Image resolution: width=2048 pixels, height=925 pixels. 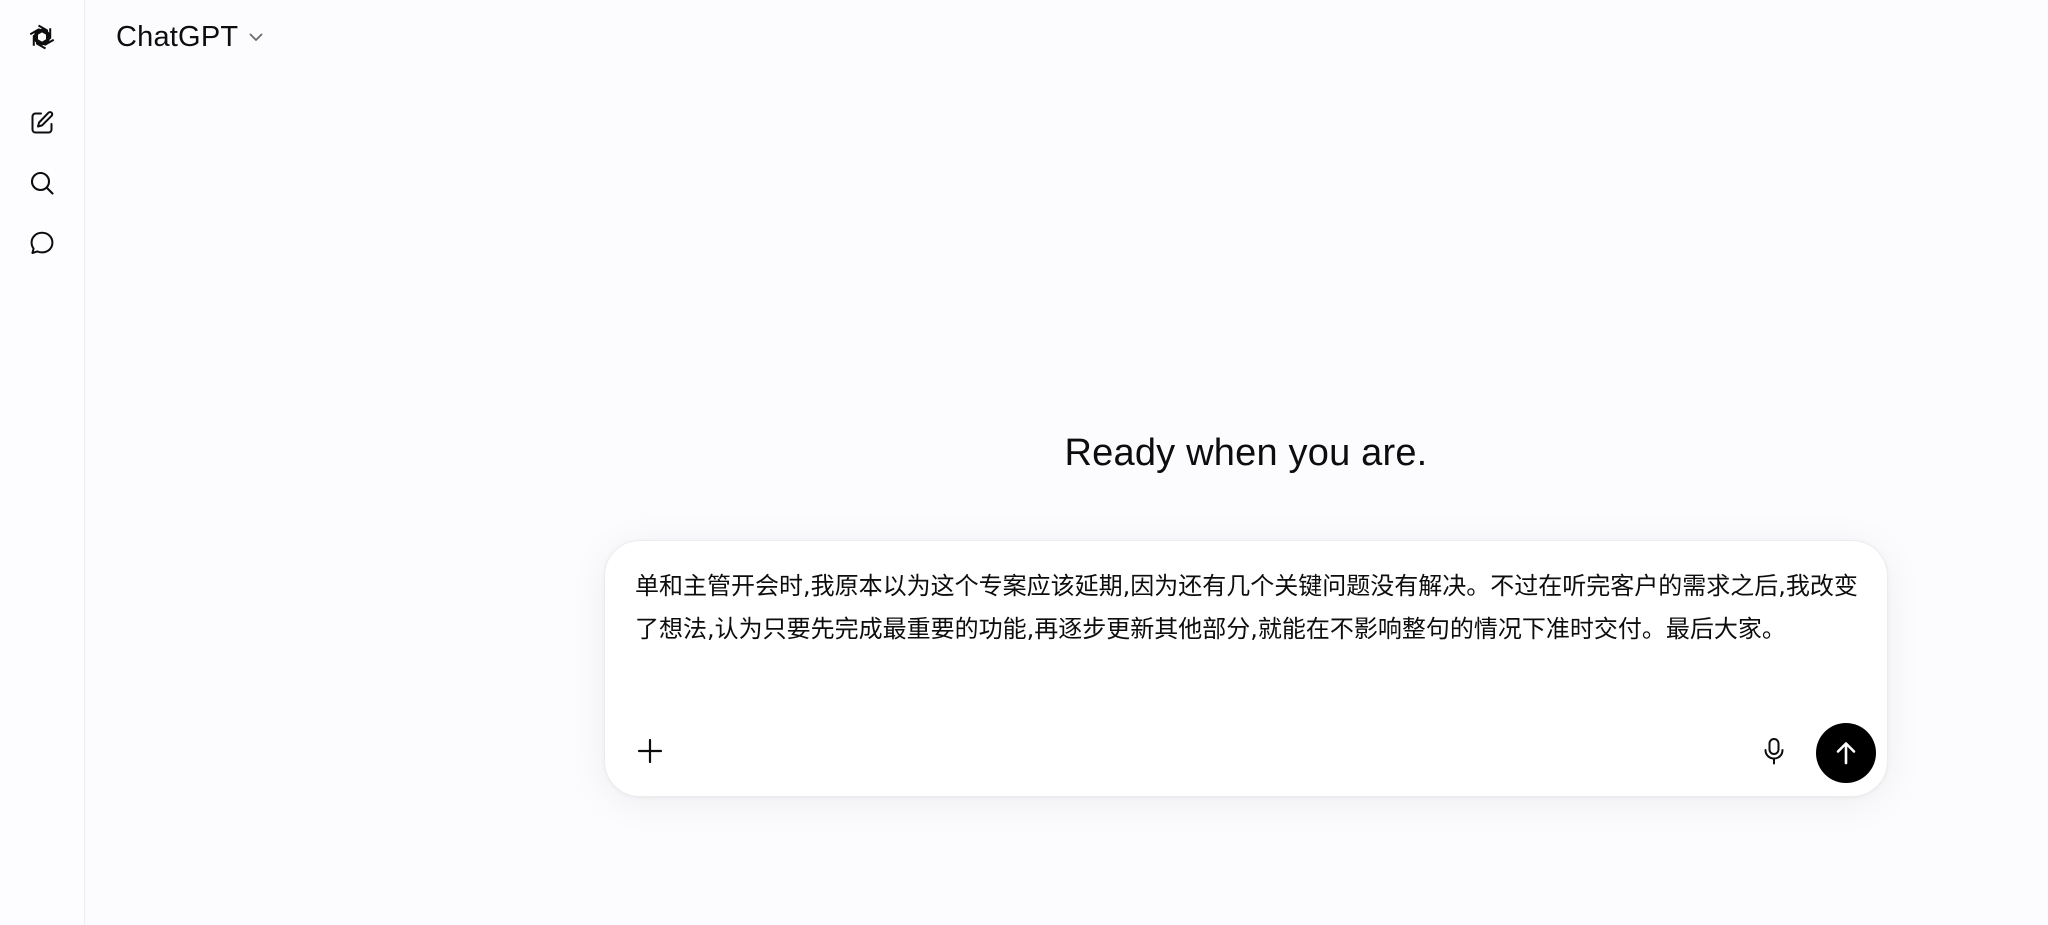 I want to click on model-switcher: ChatGPT, so click(x=191, y=37).